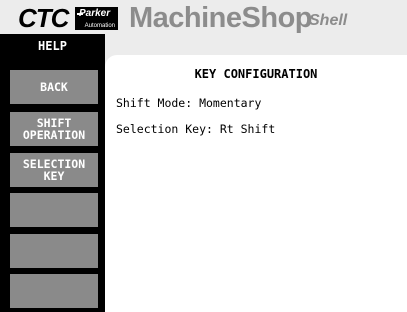  I want to click on parker-logo-text: Parker, so click(95, 13).